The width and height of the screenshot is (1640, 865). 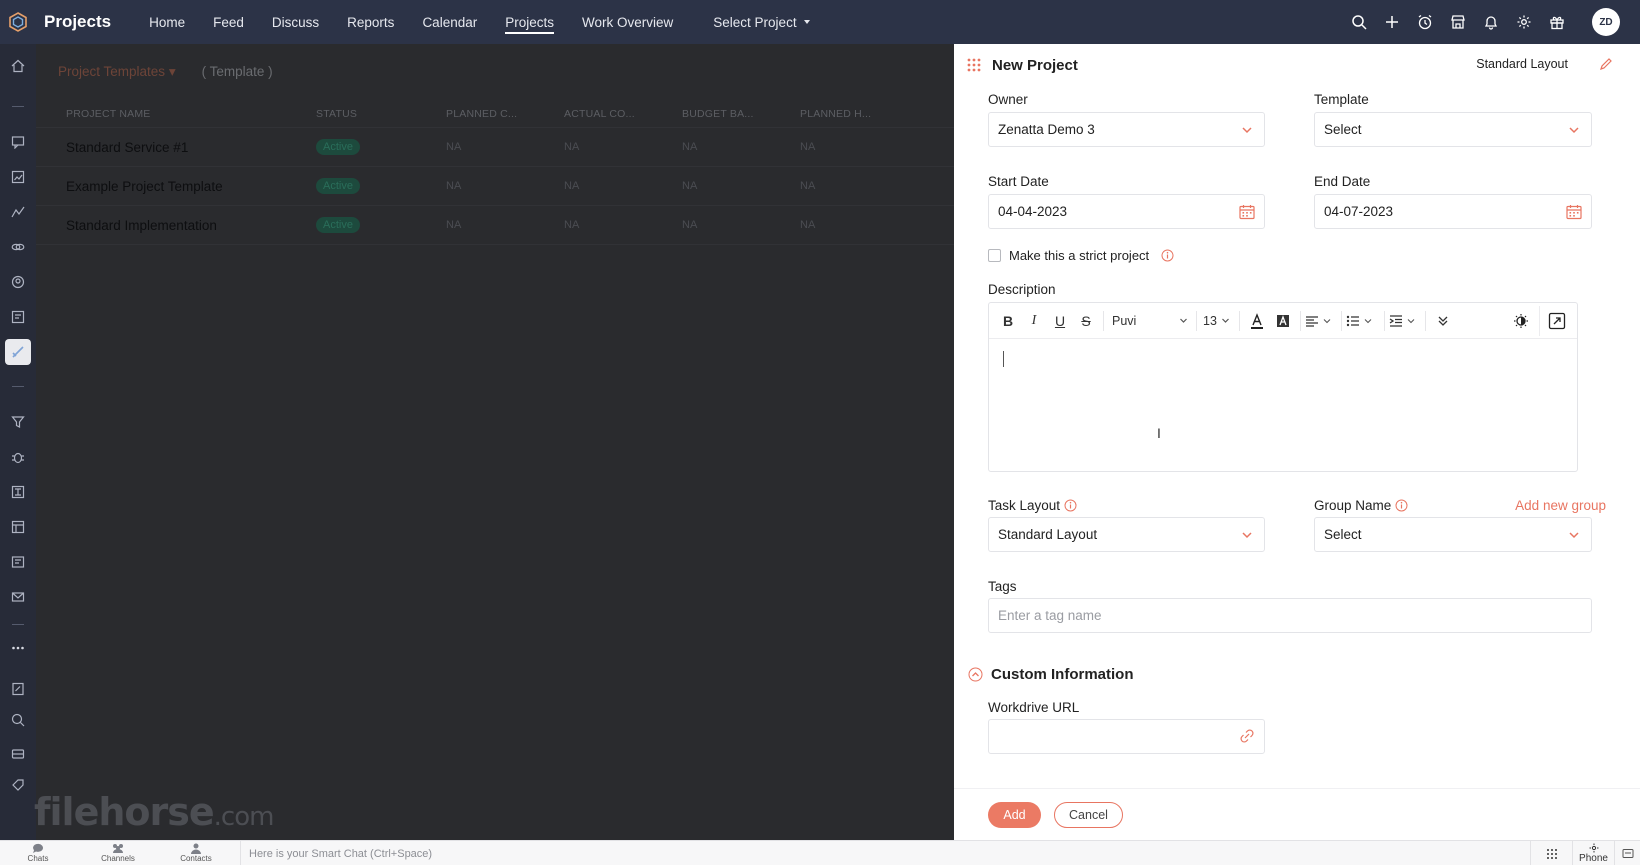 What do you see at coordinates (18, 422) in the screenshot?
I see `funnel-icon` at bounding box center [18, 422].